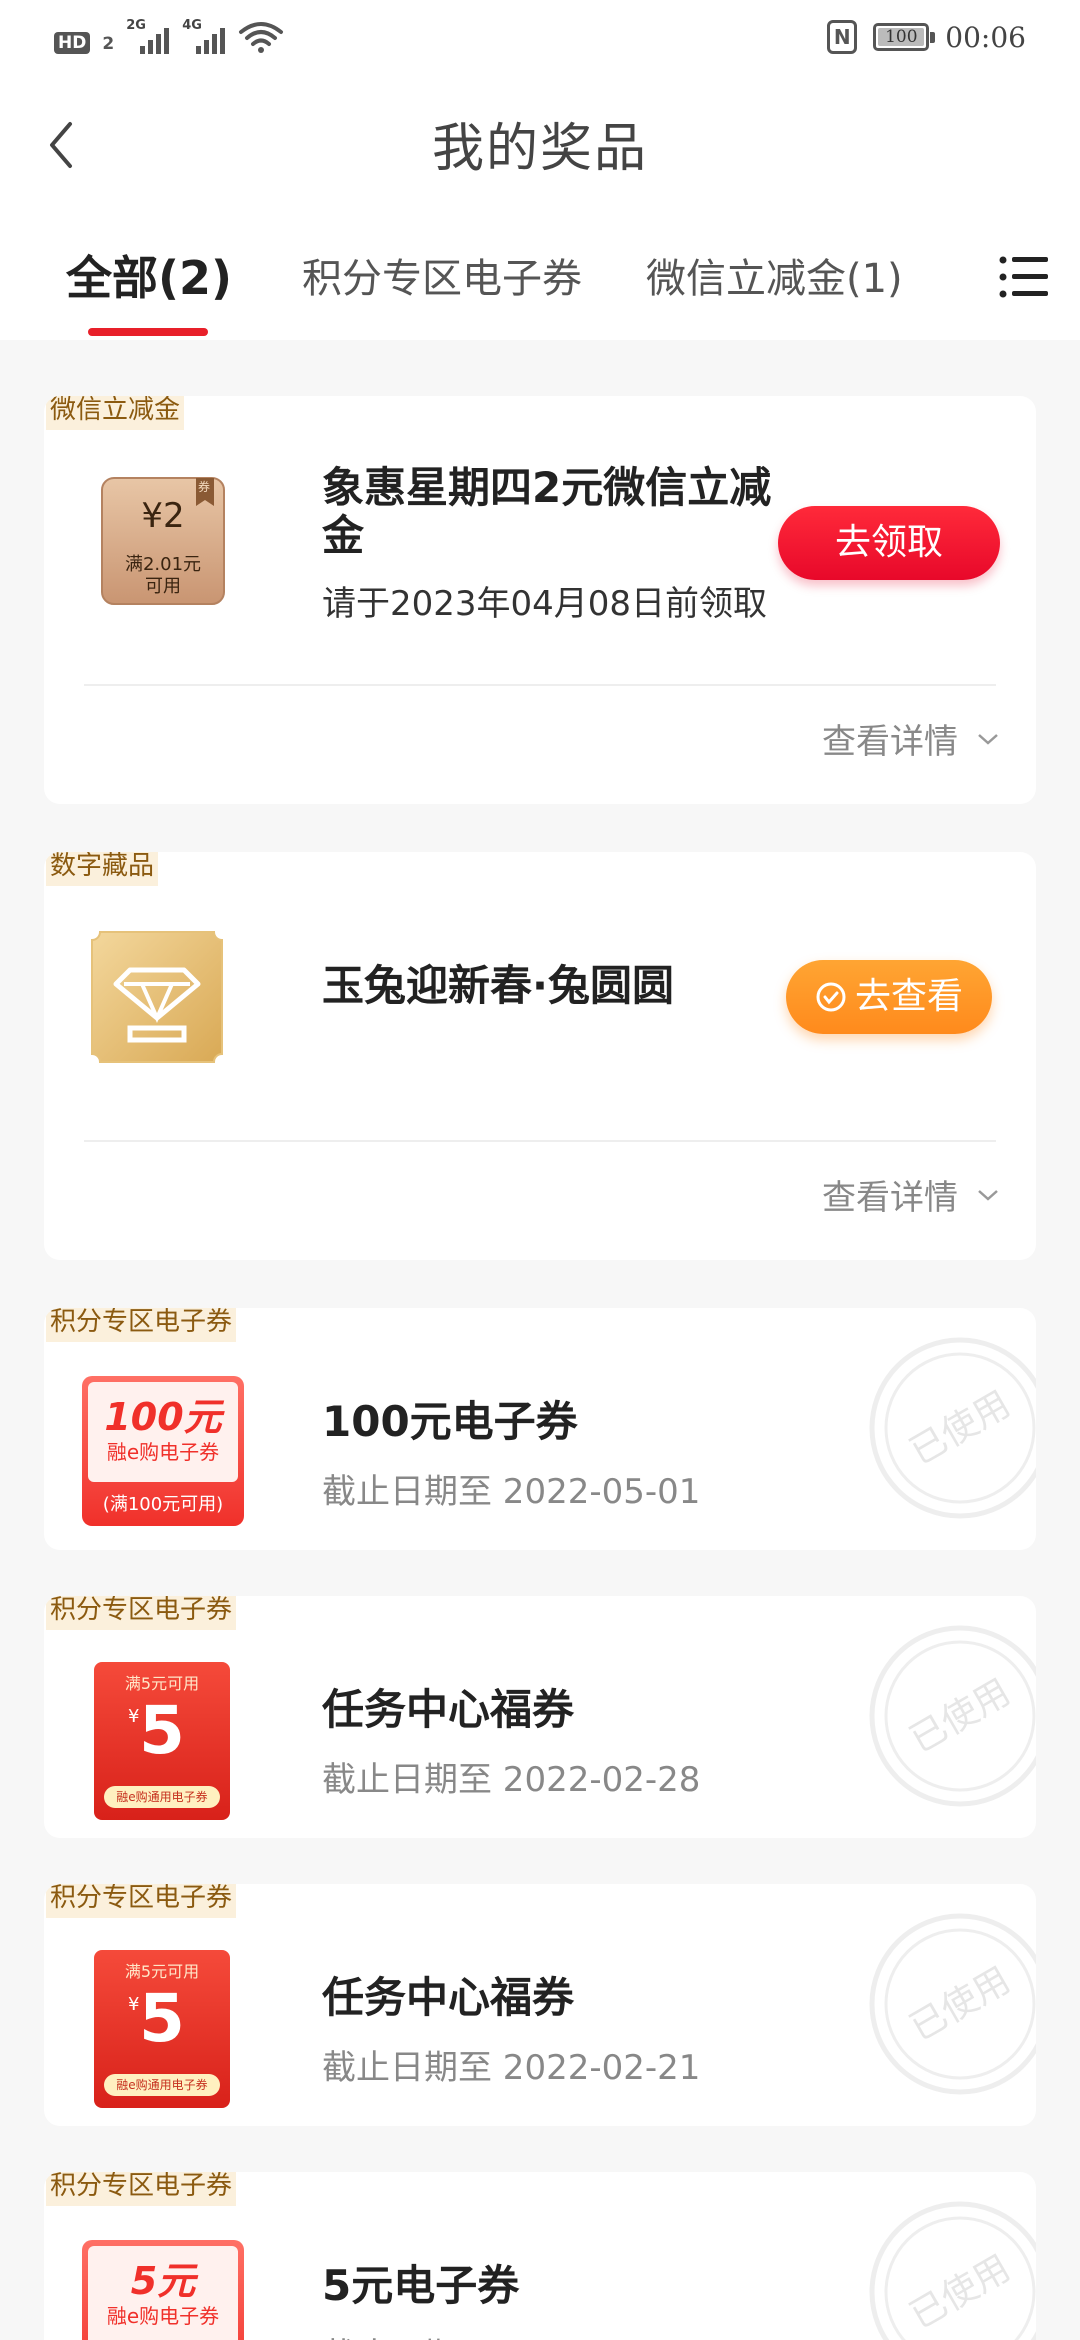 Image resolution: width=1080 pixels, height=2340 pixels. What do you see at coordinates (540, 38) in the screenshot?
I see `status-bar: HD 2 2G 4G N 100 00:06` at bounding box center [540, 38].